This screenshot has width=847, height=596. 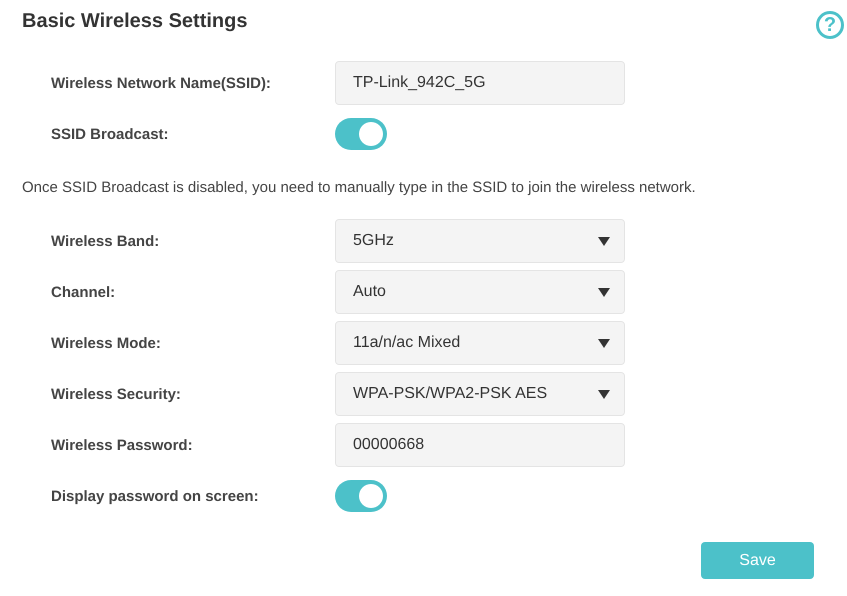 I want to click on dropdown: 5GHz, so click(x=480, y=241).